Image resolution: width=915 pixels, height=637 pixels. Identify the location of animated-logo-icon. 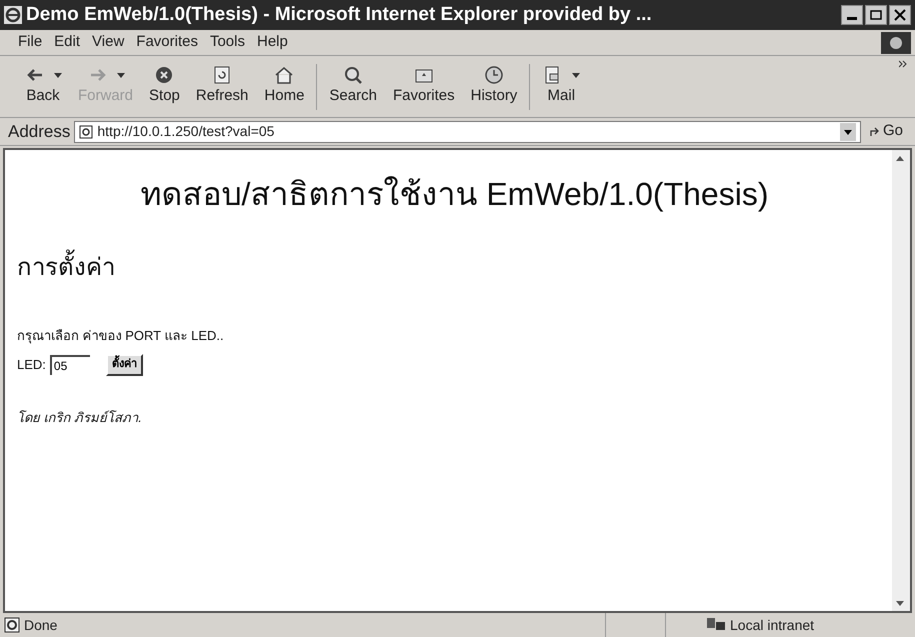
(896, 43).